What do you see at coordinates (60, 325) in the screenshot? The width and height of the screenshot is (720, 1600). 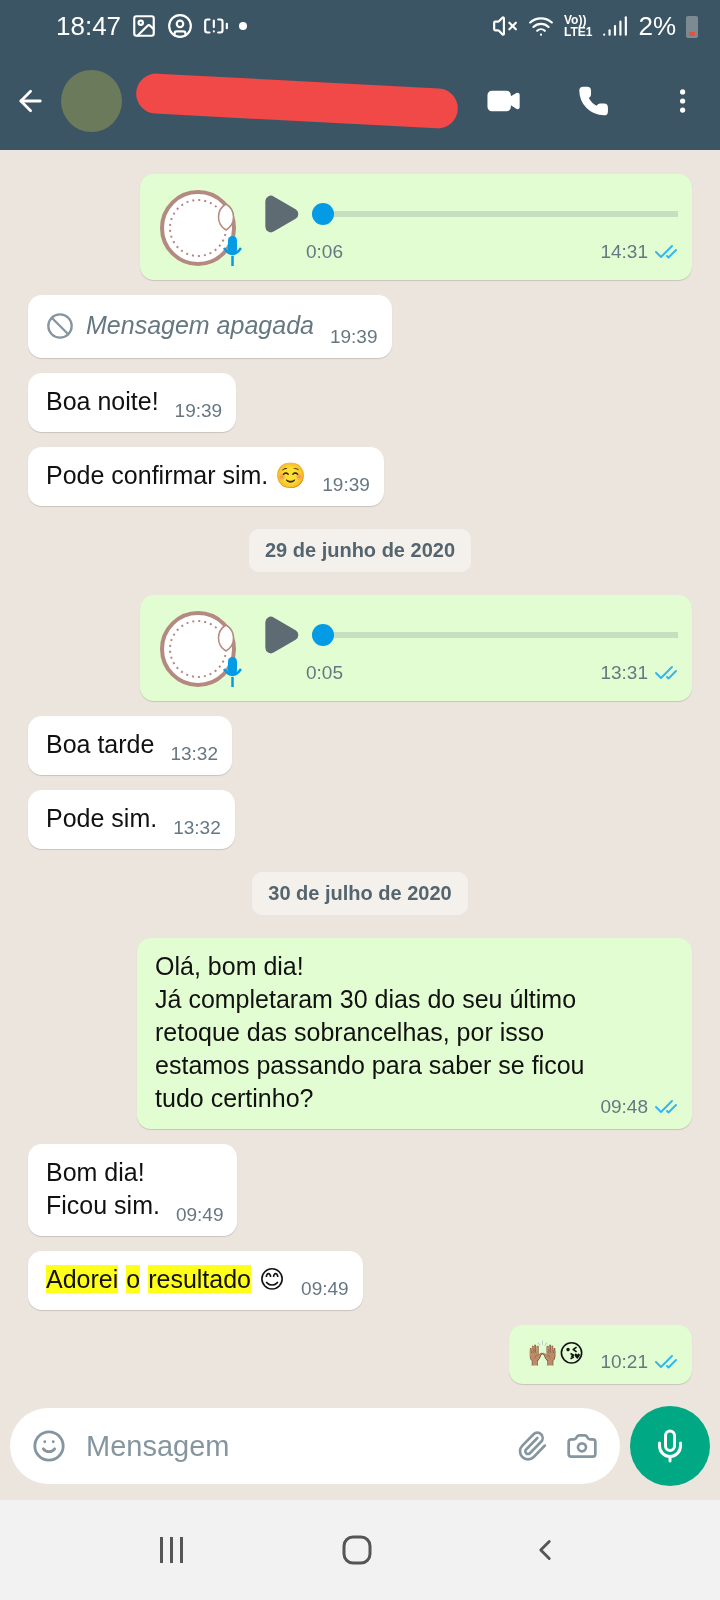 I see `prohibited-icon` at bounding box center [60, 325].